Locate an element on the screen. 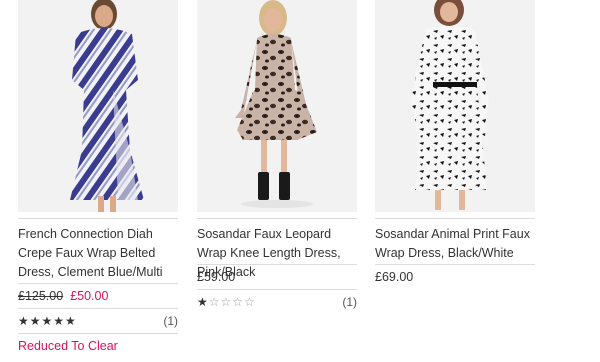 This screenshot has height=362, width=600. rating-stars: ★☆☆☆☆ is located at coordinates (226, 302).